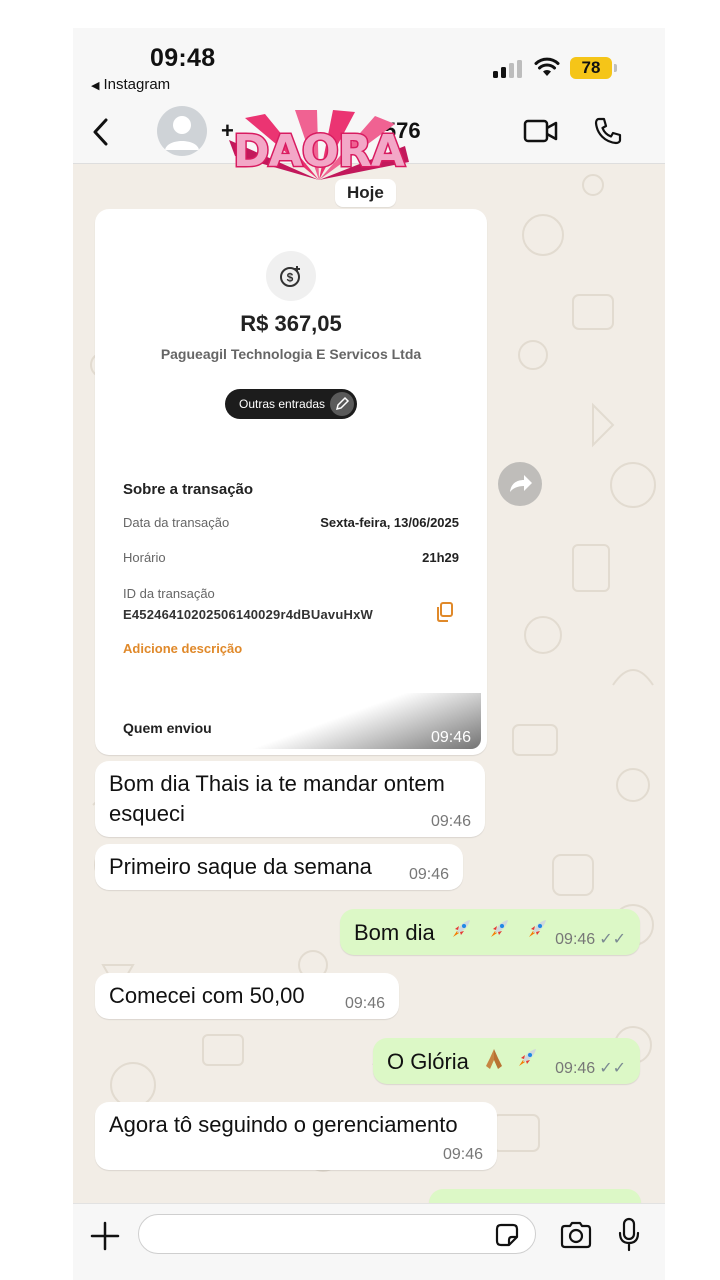 Image resolution: width=720 pixels, height=1280 pixels. What do you see at coordinates (389, 522) in the screenshot?
I see `transaction-date-value: Sexta-feira, 13/06/2025` at bounding box center [389, 522].